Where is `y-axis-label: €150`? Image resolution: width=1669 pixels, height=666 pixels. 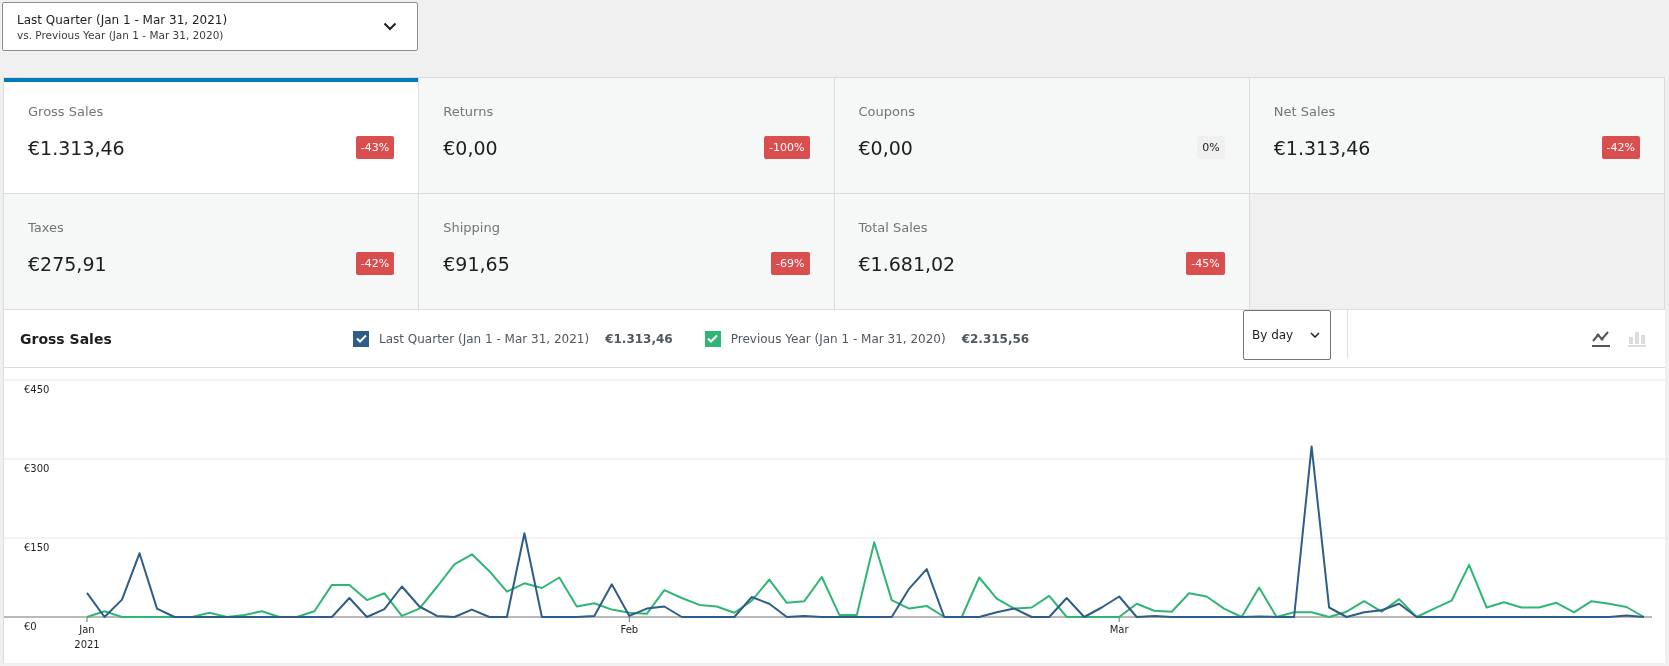
y-axis-label: €150 is located at coordinates (37, 547).